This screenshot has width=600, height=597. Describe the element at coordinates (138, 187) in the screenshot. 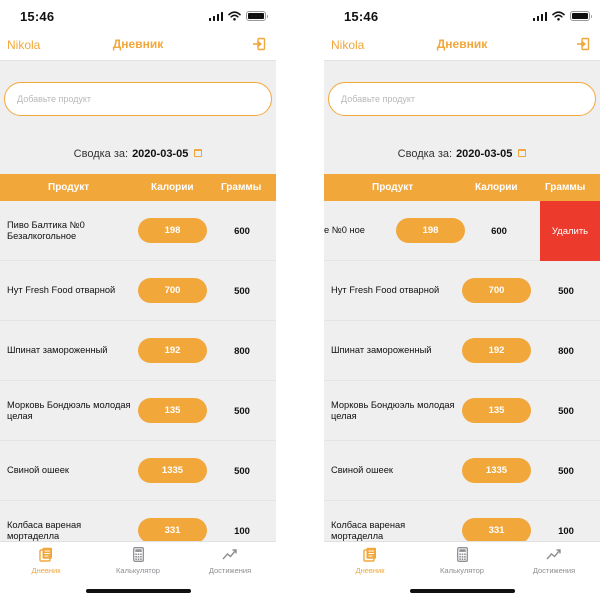

I see `table-header: Продукт Калории Граммы` at that location.